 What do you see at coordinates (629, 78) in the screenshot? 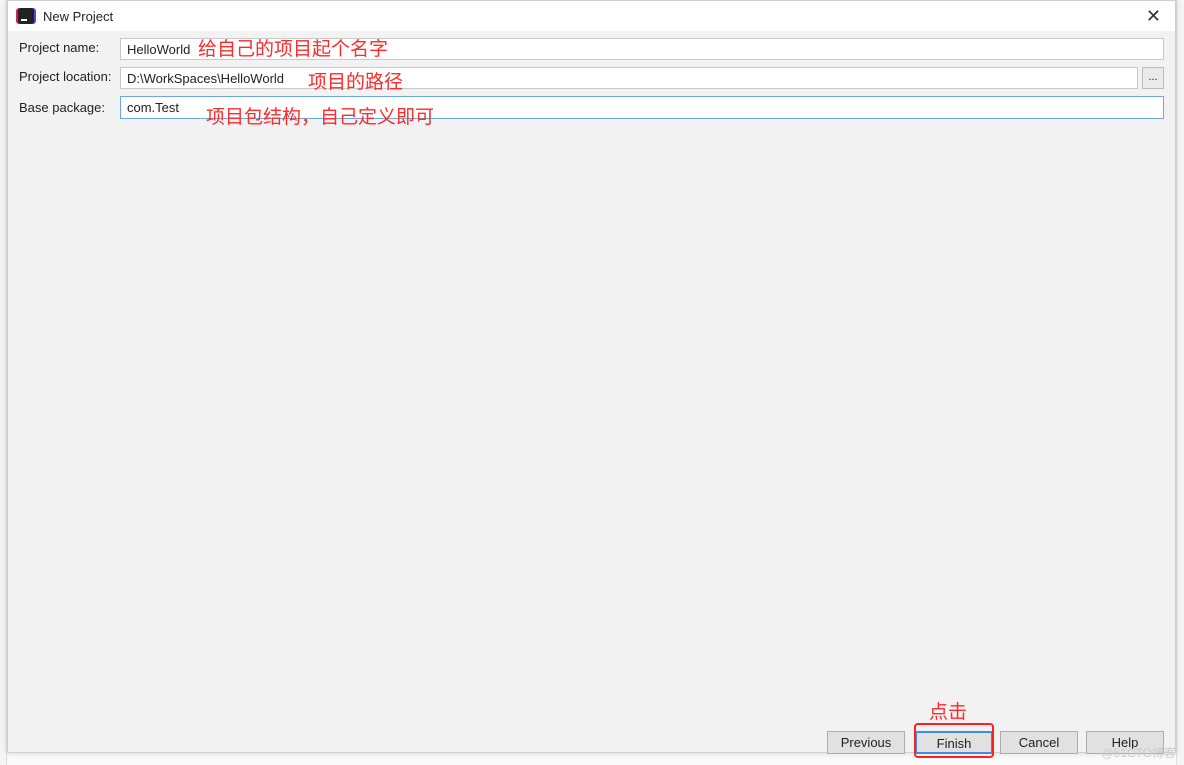
I see `project-location-input: D:\WorkSpaces\HelloWorld` at bounding box center [629, 78].